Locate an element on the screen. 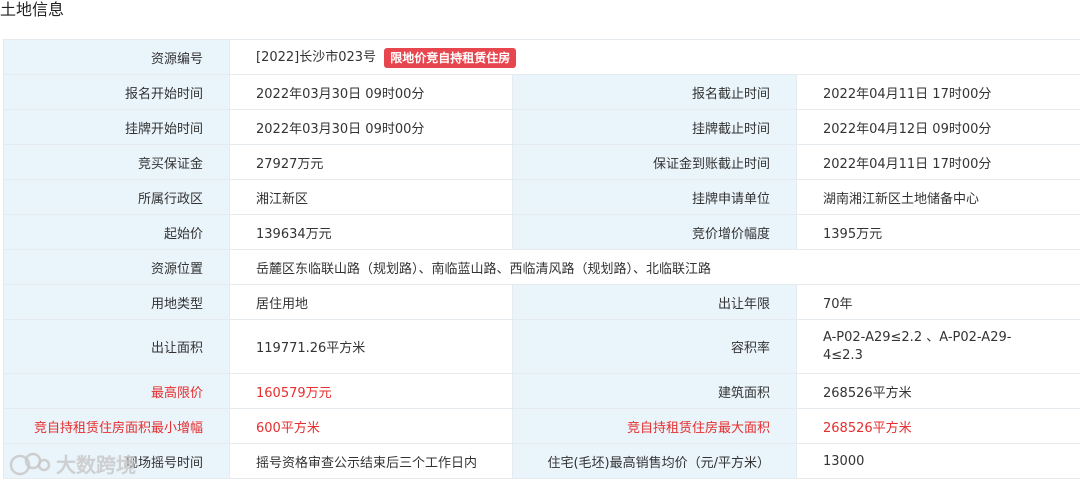 Image resolution: width=1080 pixels, height=485 pixels. district-label: 所属行政区 is located at coordinates (116, 197).